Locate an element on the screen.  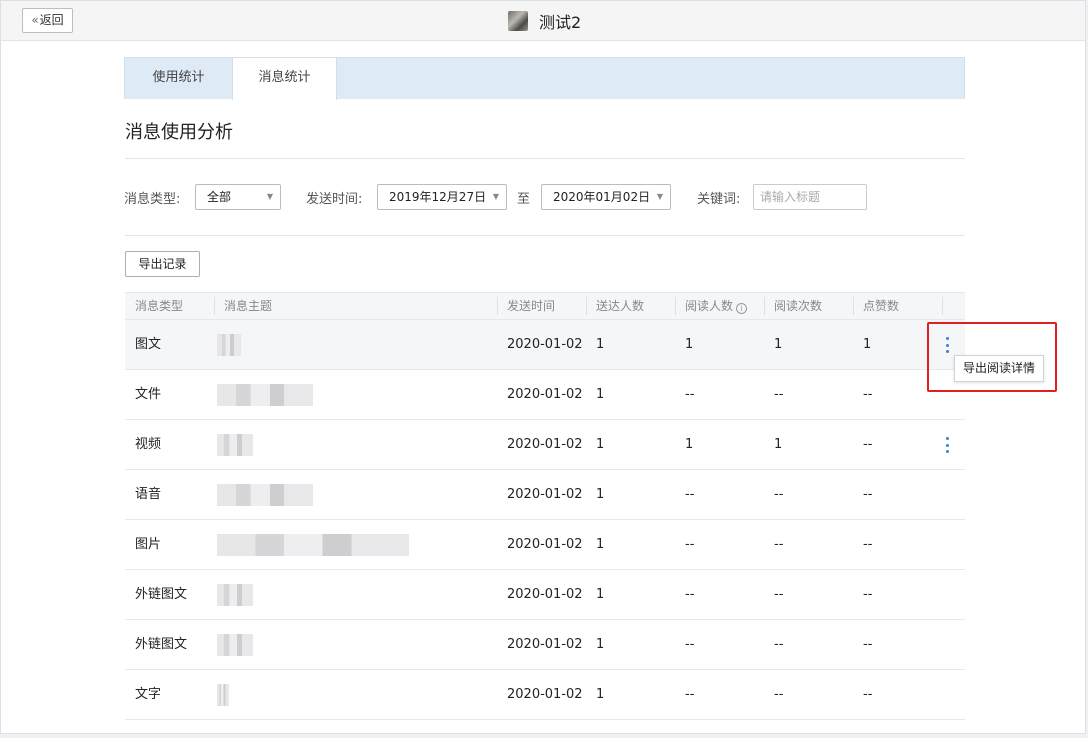
end-date-select: 2020年01月02日 ▼ is located at coordinates (606, 197).